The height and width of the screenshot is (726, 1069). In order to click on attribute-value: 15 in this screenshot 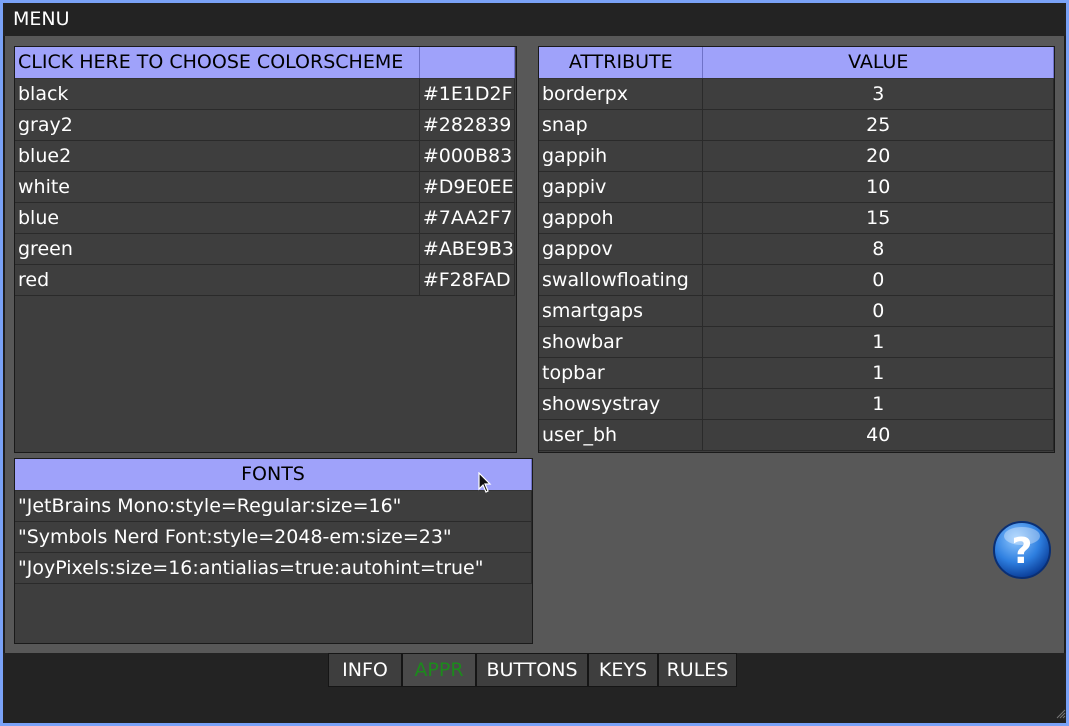, I will do `click(878, 218)`.